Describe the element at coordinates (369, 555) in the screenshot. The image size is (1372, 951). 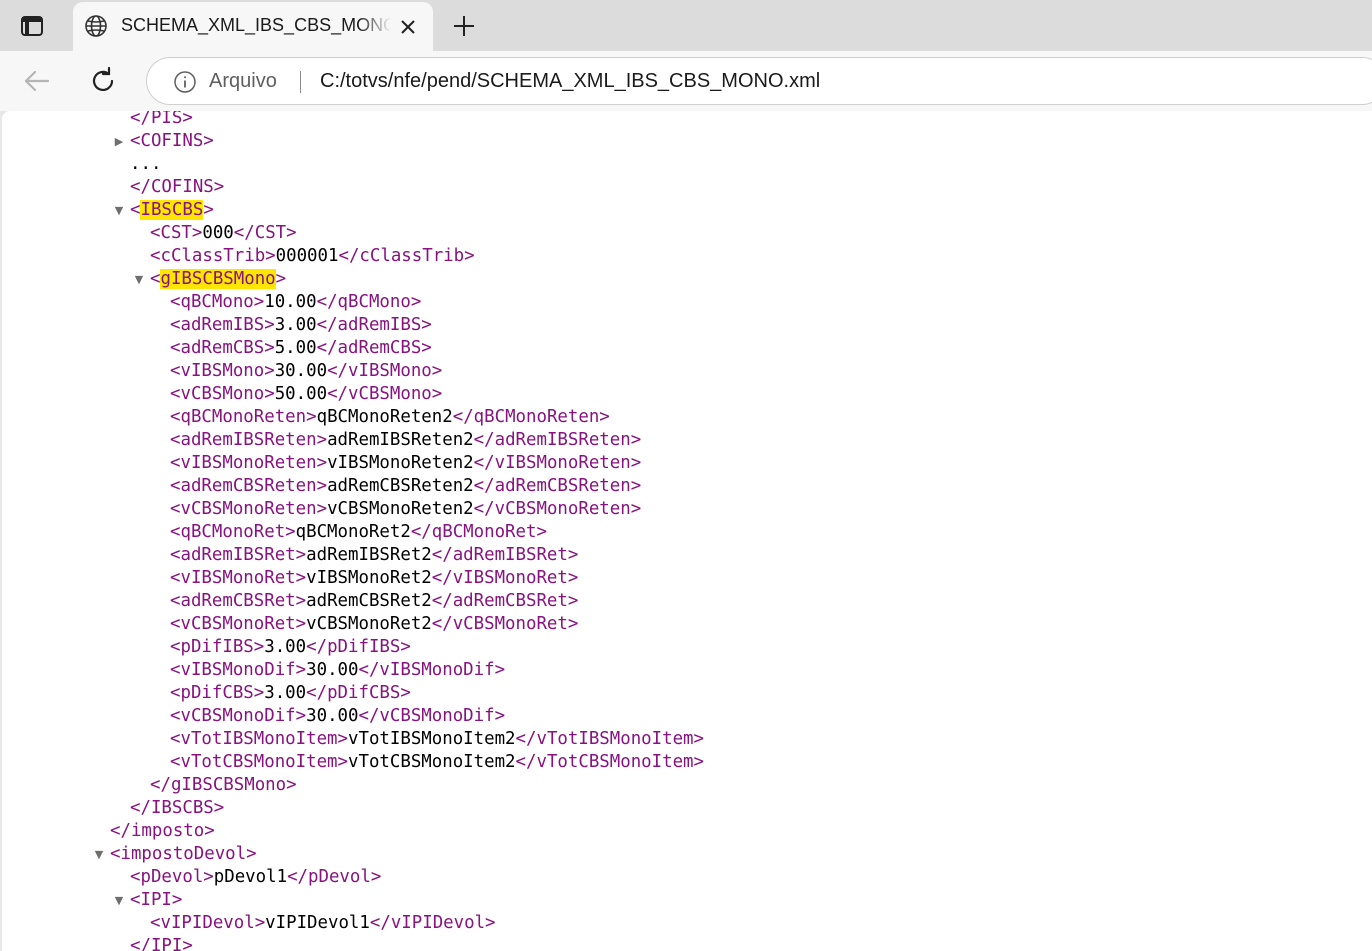
I see `xml-value: adRemIBSRet2` at that location.